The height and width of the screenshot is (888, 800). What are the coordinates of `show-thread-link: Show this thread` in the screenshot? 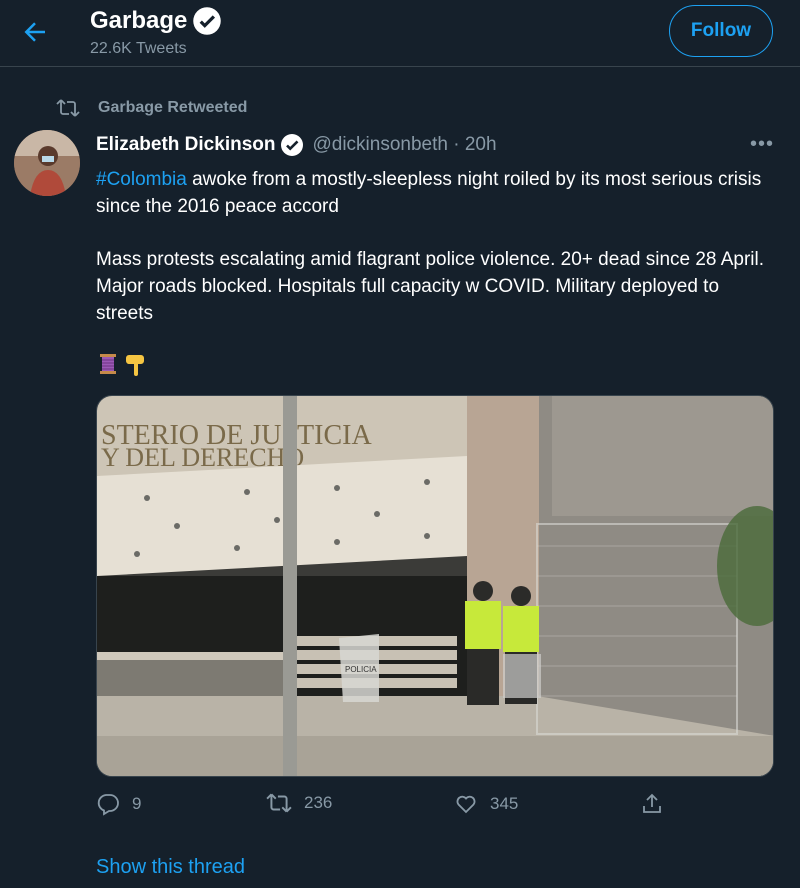 It's located at (170, 867).